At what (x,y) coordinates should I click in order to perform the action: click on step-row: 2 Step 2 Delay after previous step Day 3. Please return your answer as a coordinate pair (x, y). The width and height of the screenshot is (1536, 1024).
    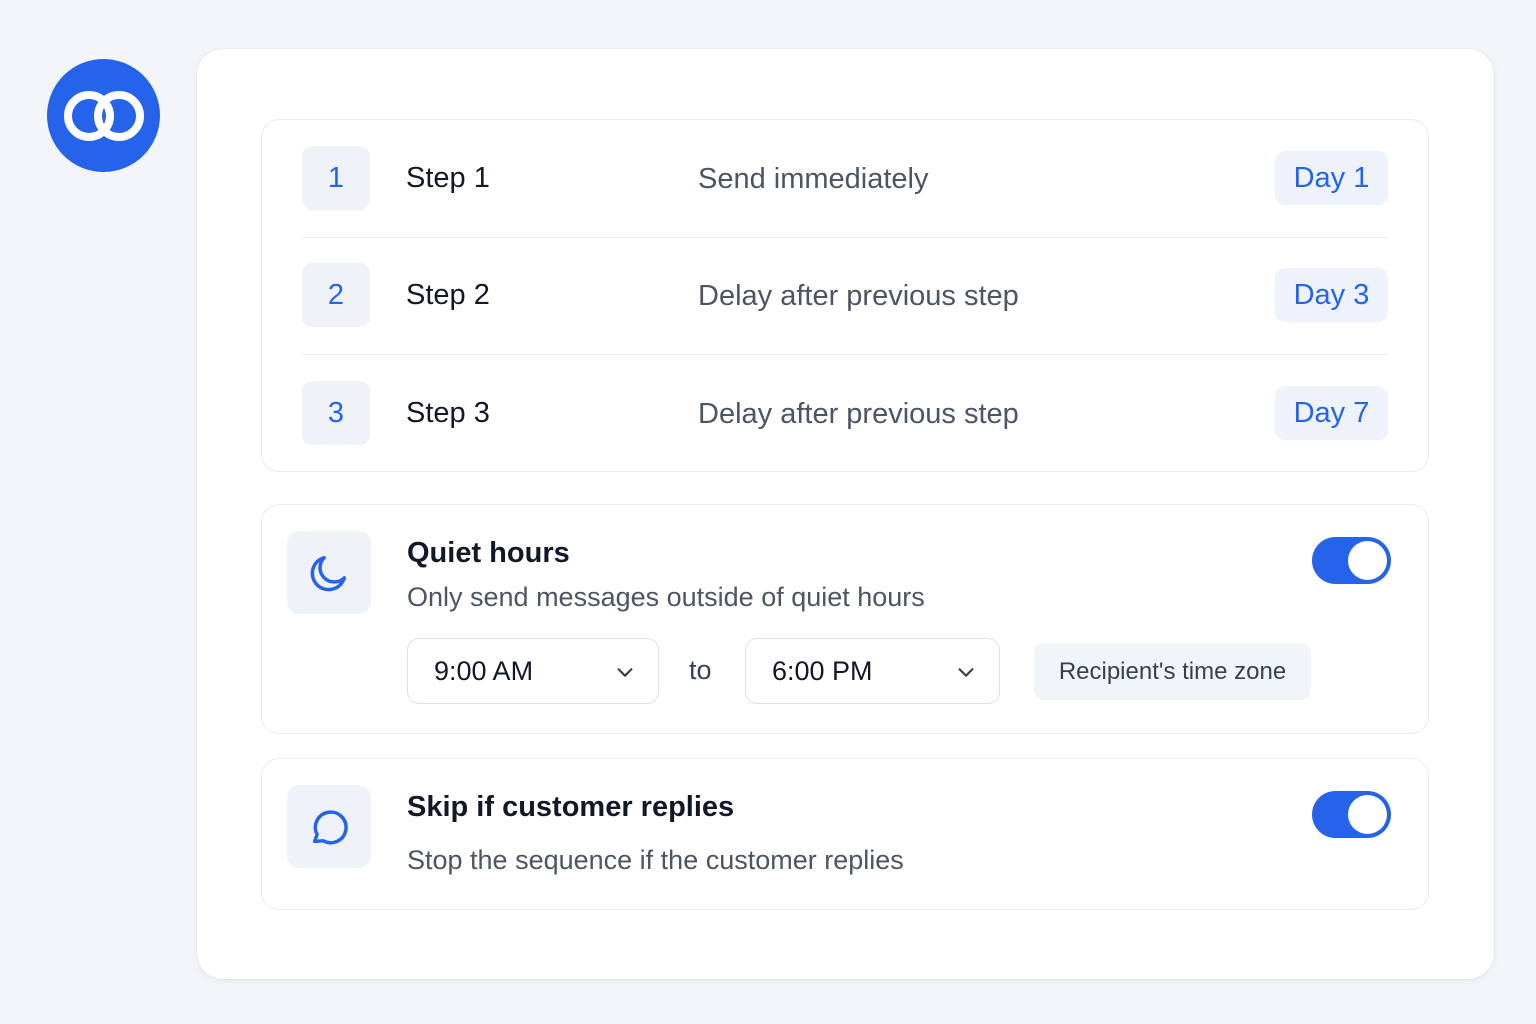
    Looking at the image, I should click on (845, 296).